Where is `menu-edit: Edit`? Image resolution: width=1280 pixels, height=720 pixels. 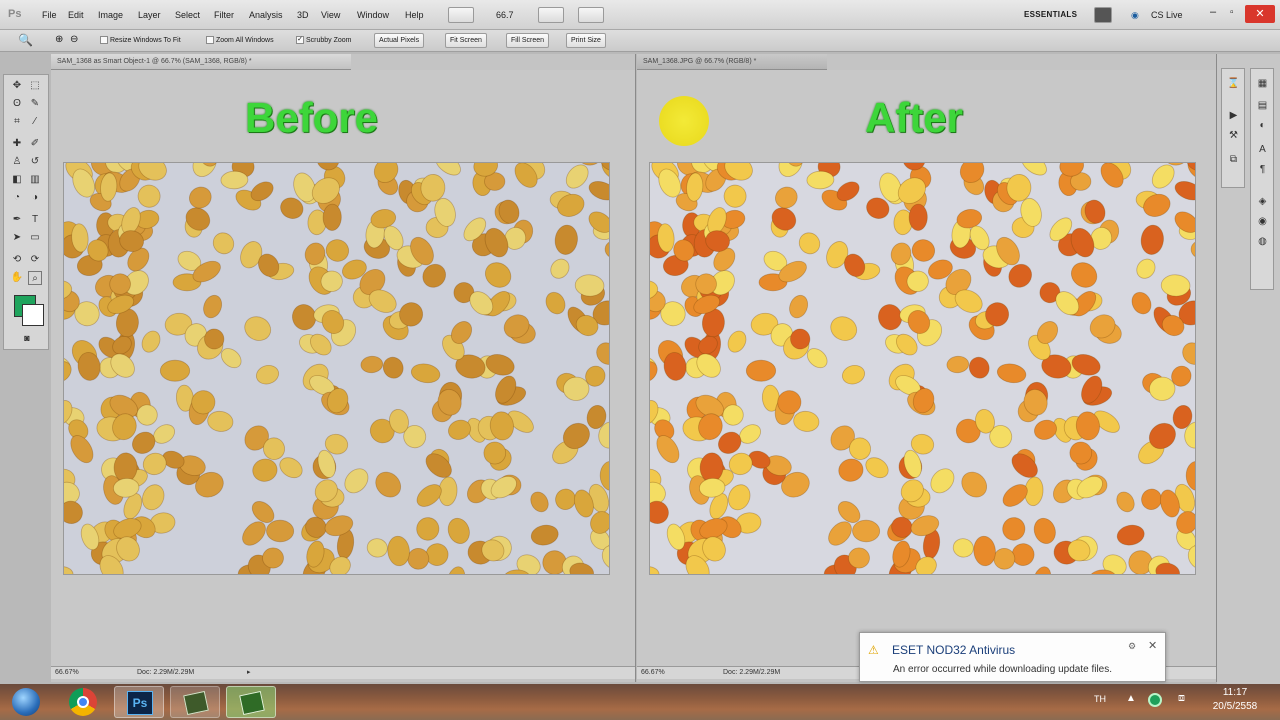
menu-edit: Edit is located at coordinates (76, 15).